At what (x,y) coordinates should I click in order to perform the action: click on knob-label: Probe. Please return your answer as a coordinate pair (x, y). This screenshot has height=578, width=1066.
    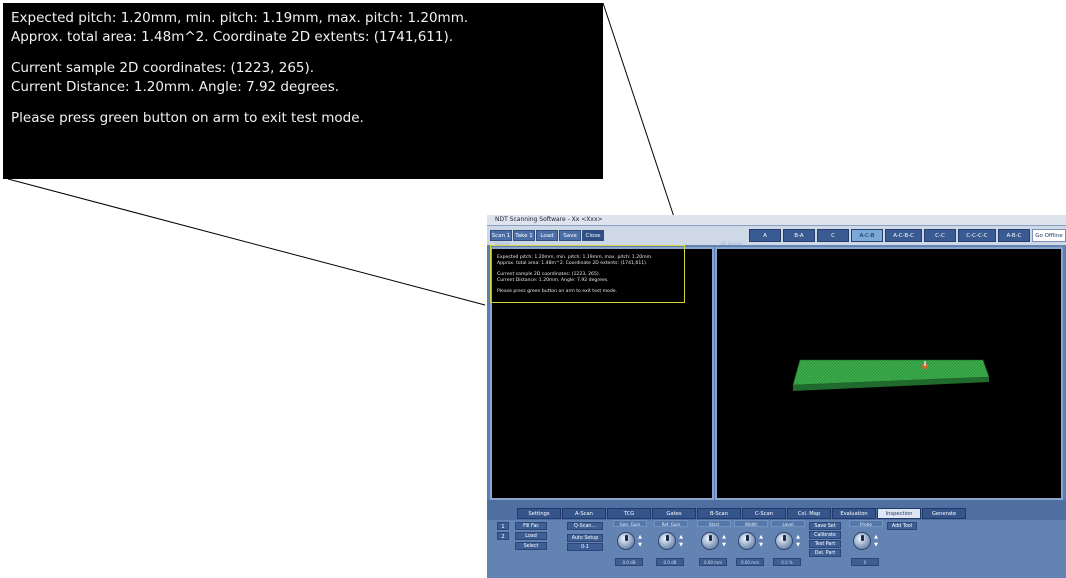
    Looking at the image, I should click on (866, 523).